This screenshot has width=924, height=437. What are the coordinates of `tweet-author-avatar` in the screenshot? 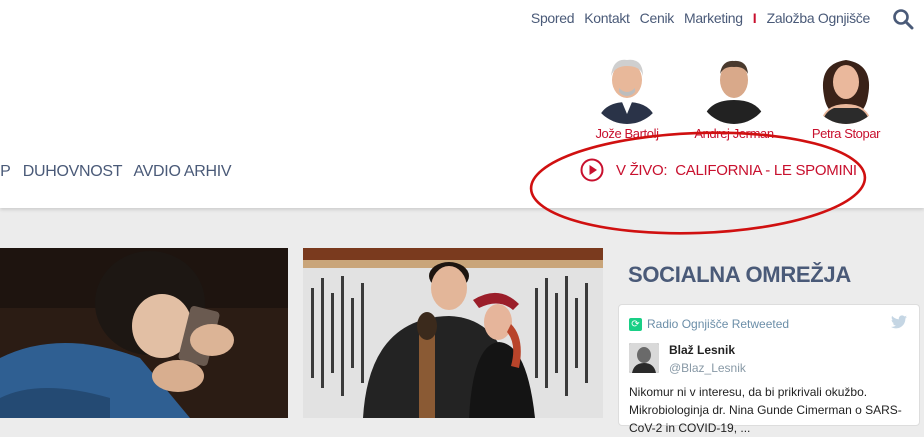 It's located at (644, 358).